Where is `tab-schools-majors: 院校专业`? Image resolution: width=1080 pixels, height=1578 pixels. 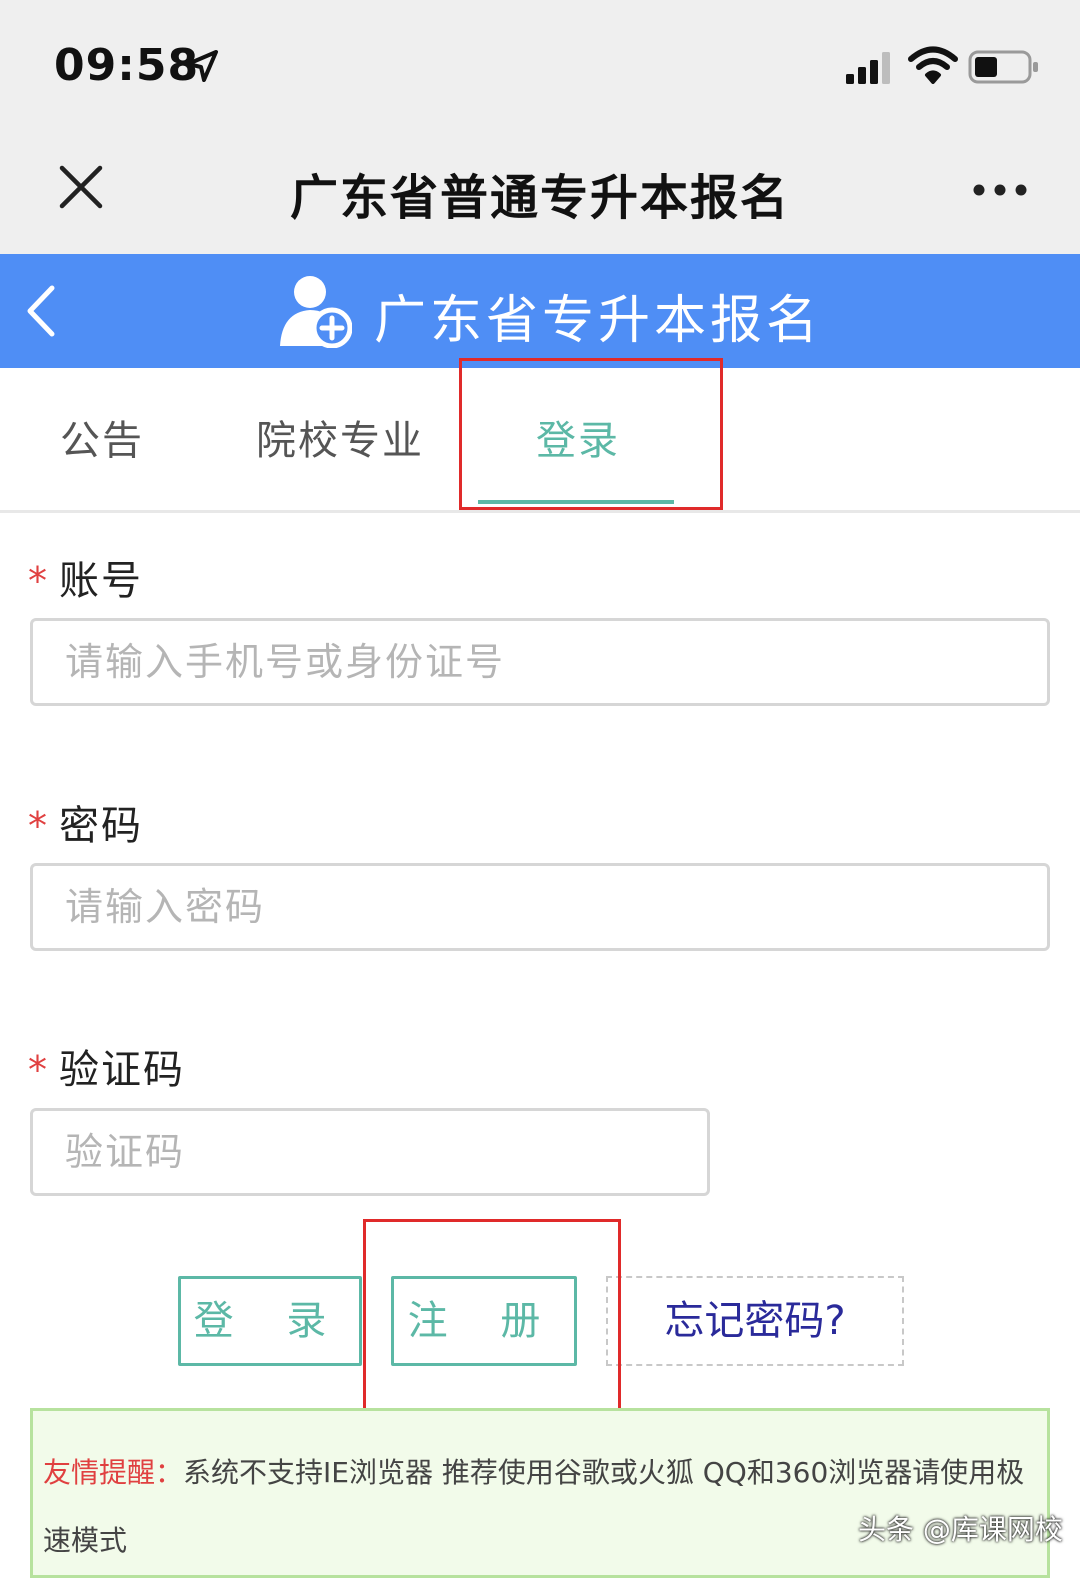
tab-schools-majors: 院校专业 is located at coordinates (340, 437).